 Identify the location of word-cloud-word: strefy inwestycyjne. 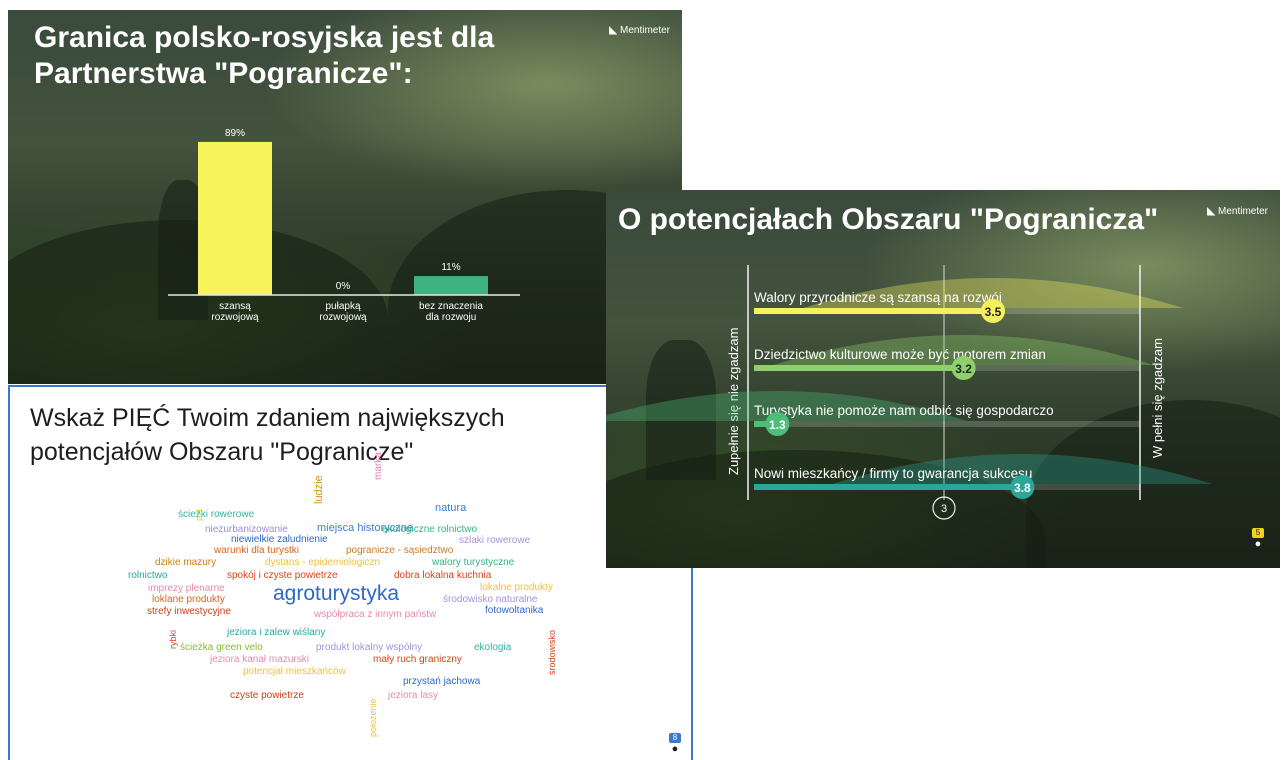
(189, 611).